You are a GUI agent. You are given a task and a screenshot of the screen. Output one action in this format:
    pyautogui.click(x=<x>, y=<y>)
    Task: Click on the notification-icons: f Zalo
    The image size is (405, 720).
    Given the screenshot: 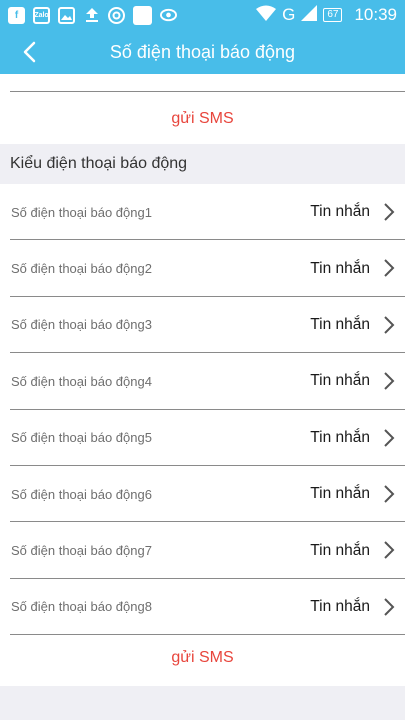 What is the action you would take?
    pyautogui.click(x=92, y=15)
    